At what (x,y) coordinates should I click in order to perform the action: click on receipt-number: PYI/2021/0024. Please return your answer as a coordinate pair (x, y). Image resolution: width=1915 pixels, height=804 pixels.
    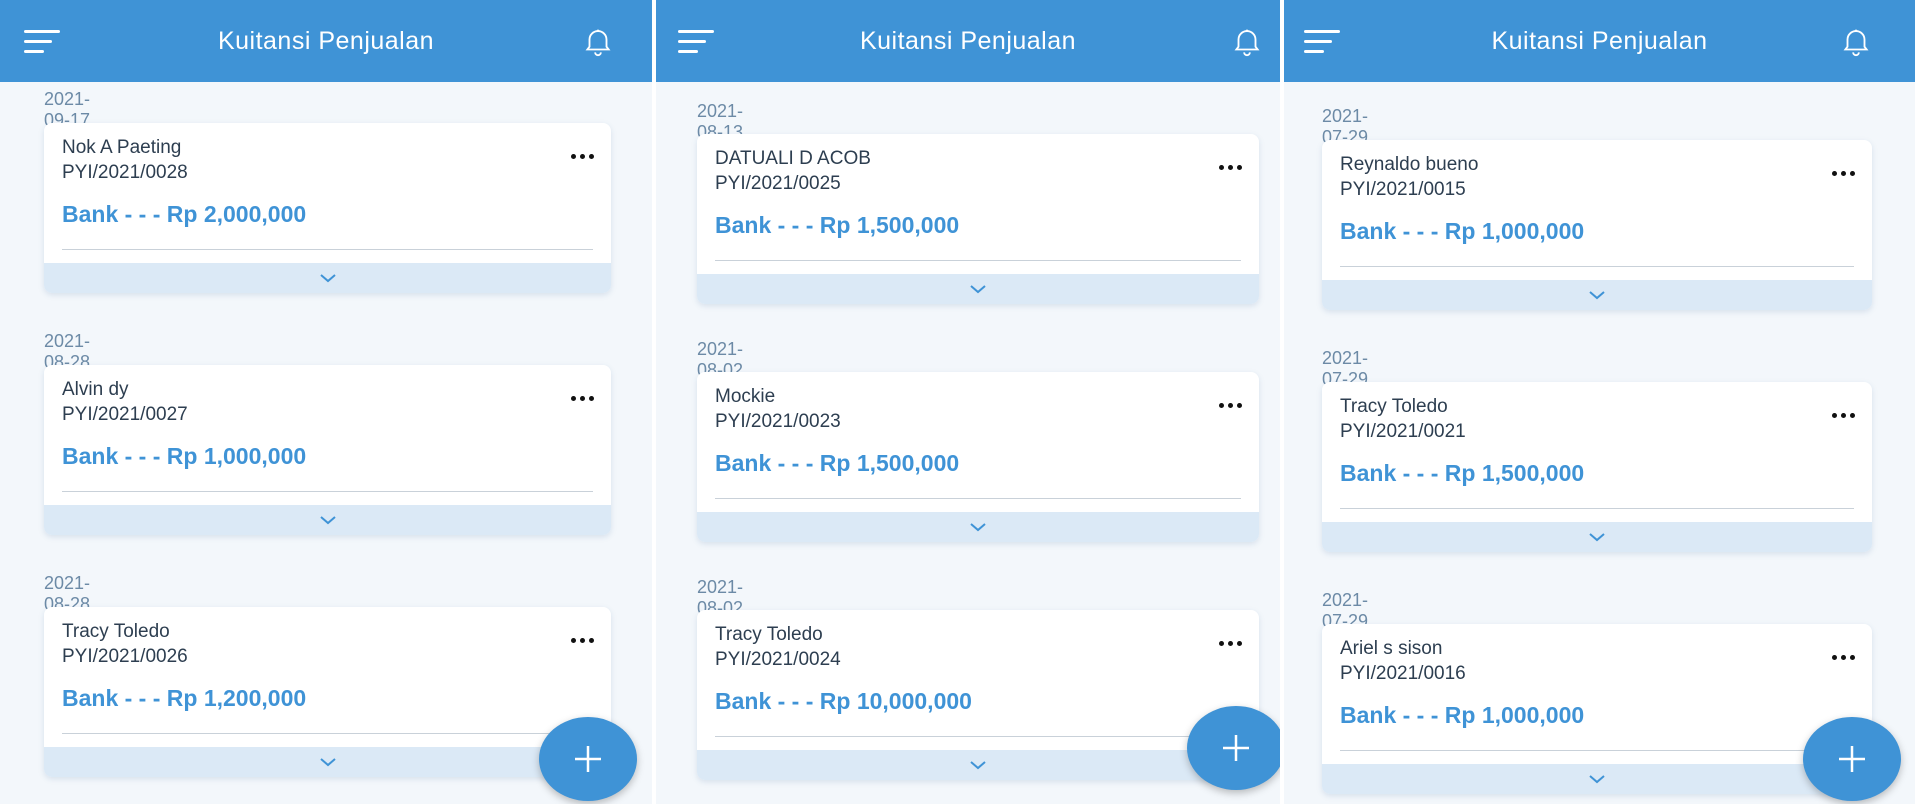
    Looking at the image, I should click on (778, 659).